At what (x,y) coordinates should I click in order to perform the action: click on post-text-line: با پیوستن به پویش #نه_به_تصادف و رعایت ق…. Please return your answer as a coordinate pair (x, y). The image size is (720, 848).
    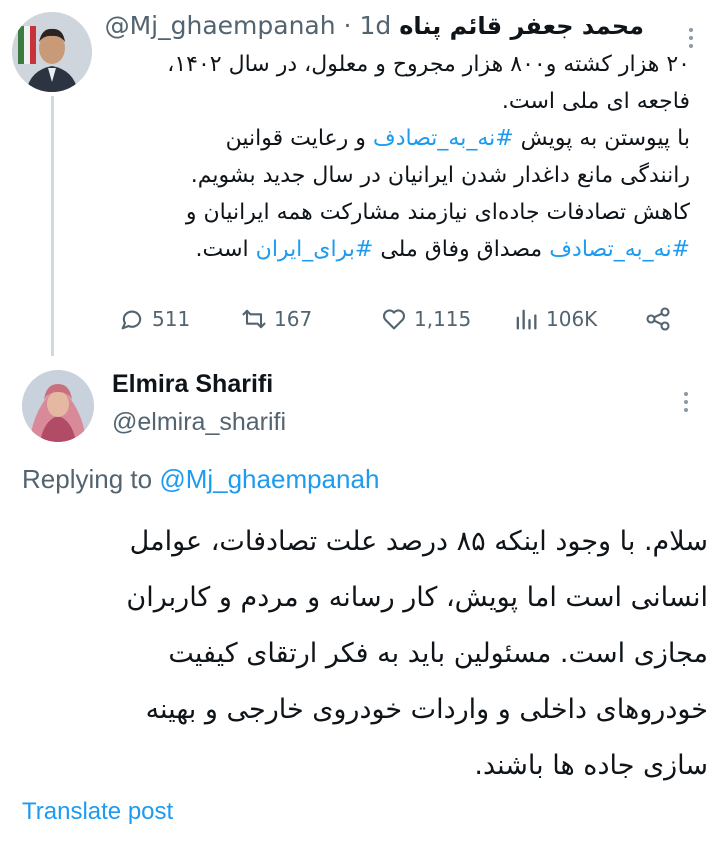
    Looking at the image, I should click on (403, 138).